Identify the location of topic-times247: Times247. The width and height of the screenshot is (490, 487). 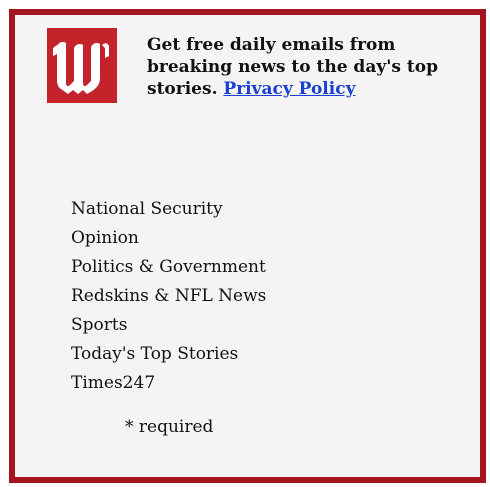
(168, 383).